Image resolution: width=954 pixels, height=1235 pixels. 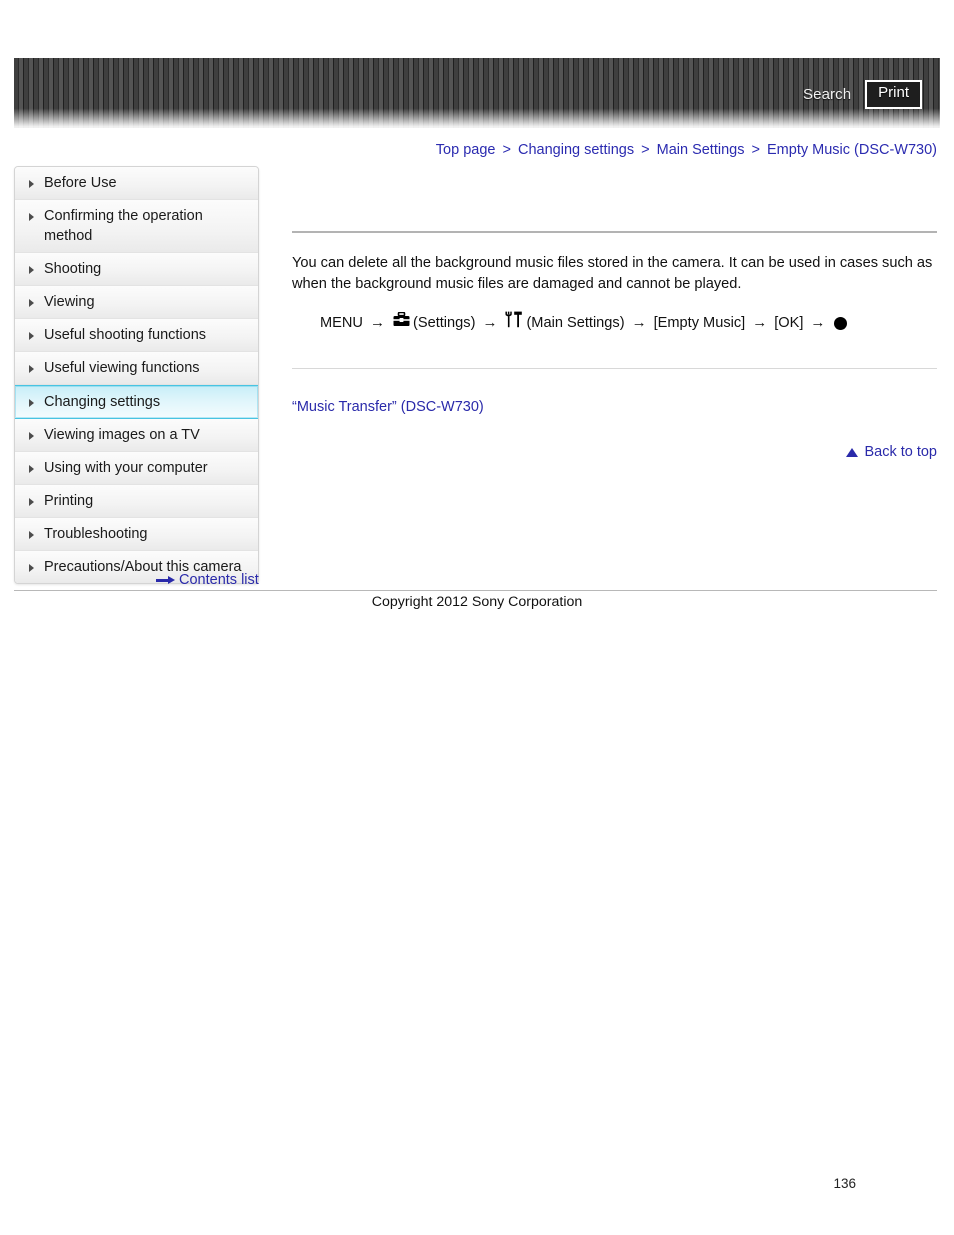 I want to click on breadcrumb-item-empty-music: Empty Music (DSC-W730), so click(x=852, y=150).